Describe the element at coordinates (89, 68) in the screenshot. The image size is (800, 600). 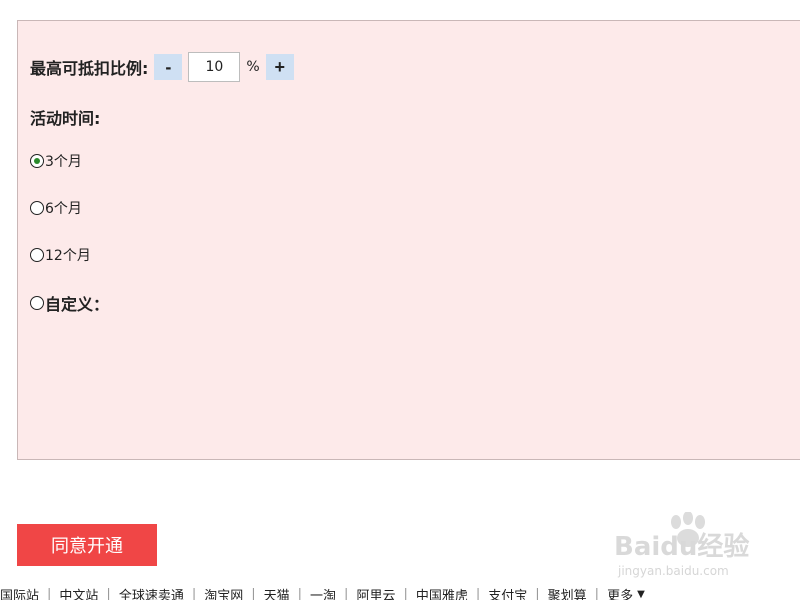
I see `max-deduction-ratio-label: 最高可抵扣比例:` at that location.